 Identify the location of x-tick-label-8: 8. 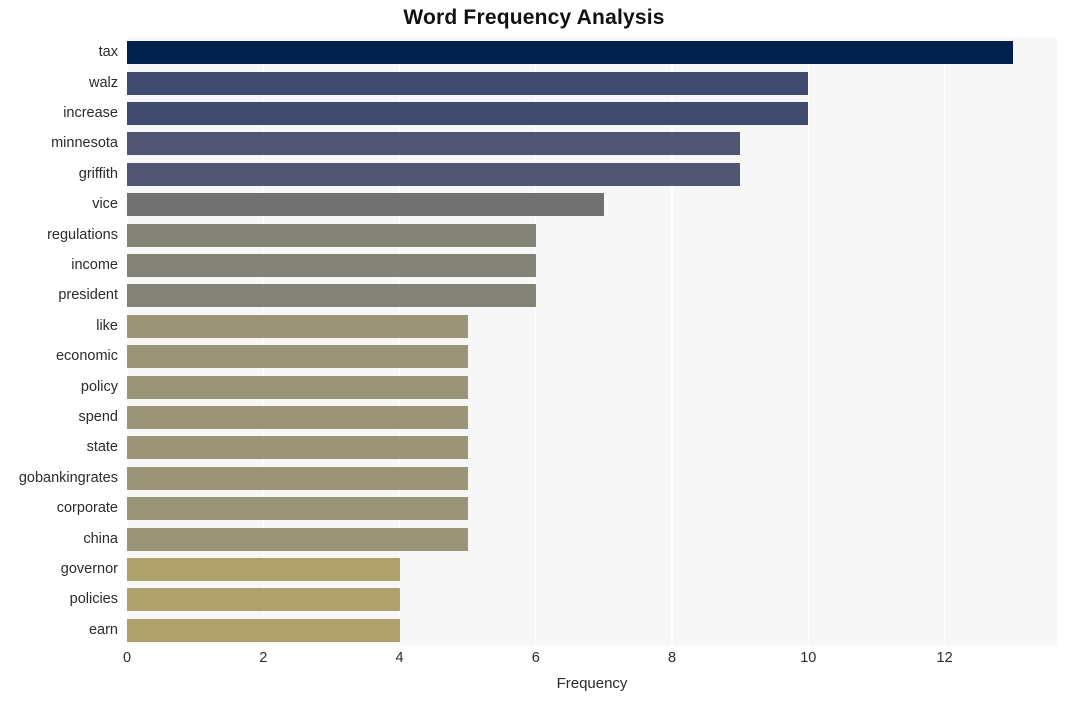
(672, 658).